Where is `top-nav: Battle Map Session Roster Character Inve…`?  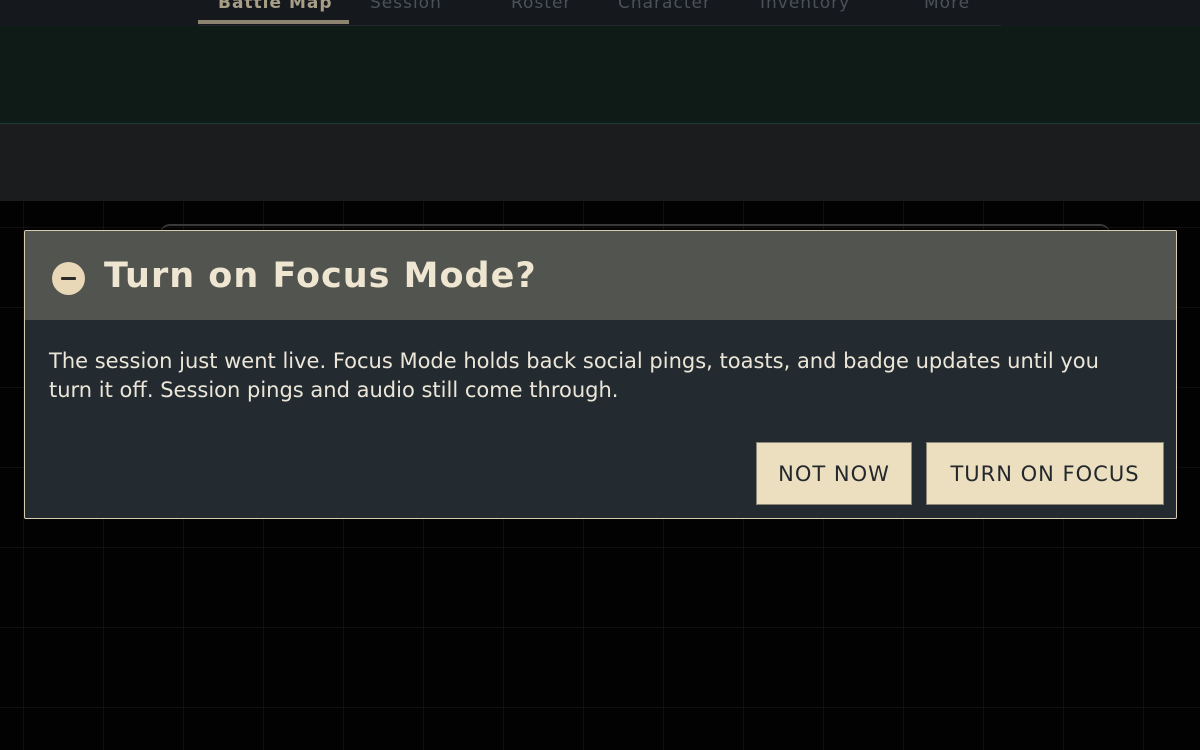 top-nav: Battle Map Session Roster Character Inve… is located at coordinates (600, 13).